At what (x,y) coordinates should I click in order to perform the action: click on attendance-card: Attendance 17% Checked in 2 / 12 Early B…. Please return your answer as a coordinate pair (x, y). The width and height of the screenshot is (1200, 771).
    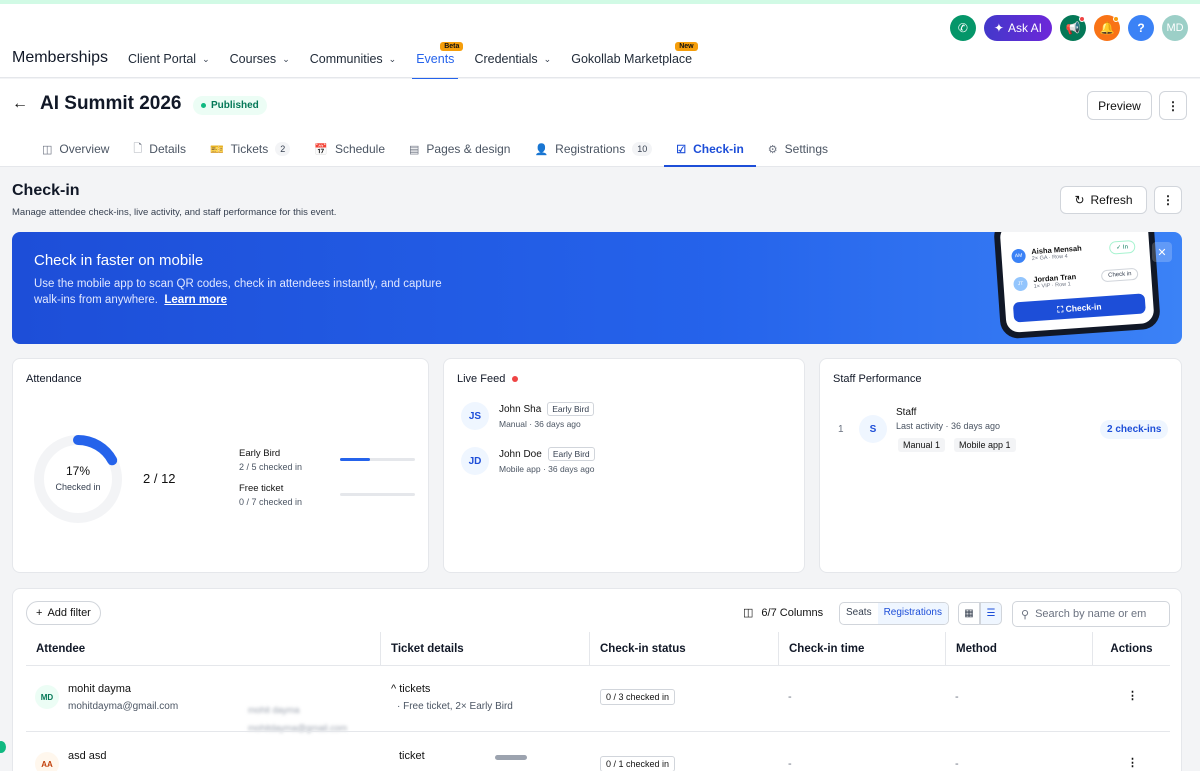
    Looking at the image, I should click on (220, 465).